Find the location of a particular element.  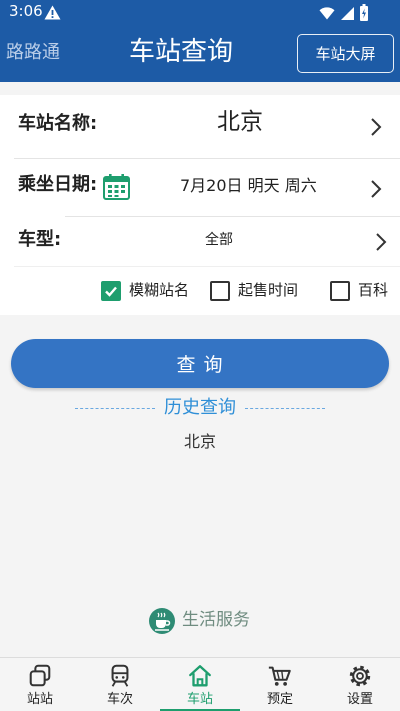

filter-encyclopedia: 百科 is located at coordinates (361, 290).